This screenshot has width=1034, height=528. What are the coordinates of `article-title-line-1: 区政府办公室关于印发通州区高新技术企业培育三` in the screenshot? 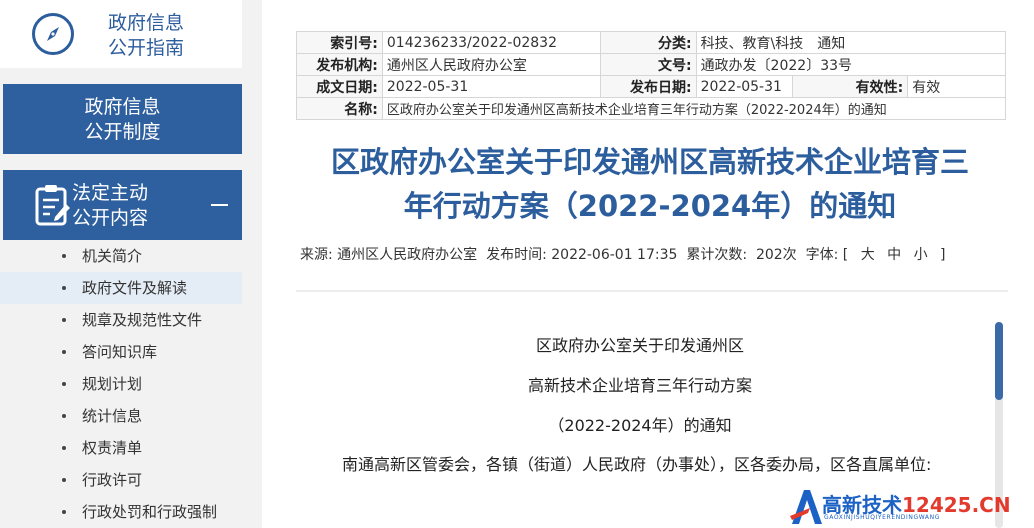 It's located at (649, 162).